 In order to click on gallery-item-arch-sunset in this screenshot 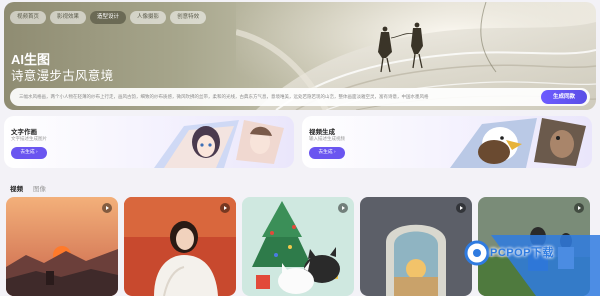, I will do `click(416, 246)`.